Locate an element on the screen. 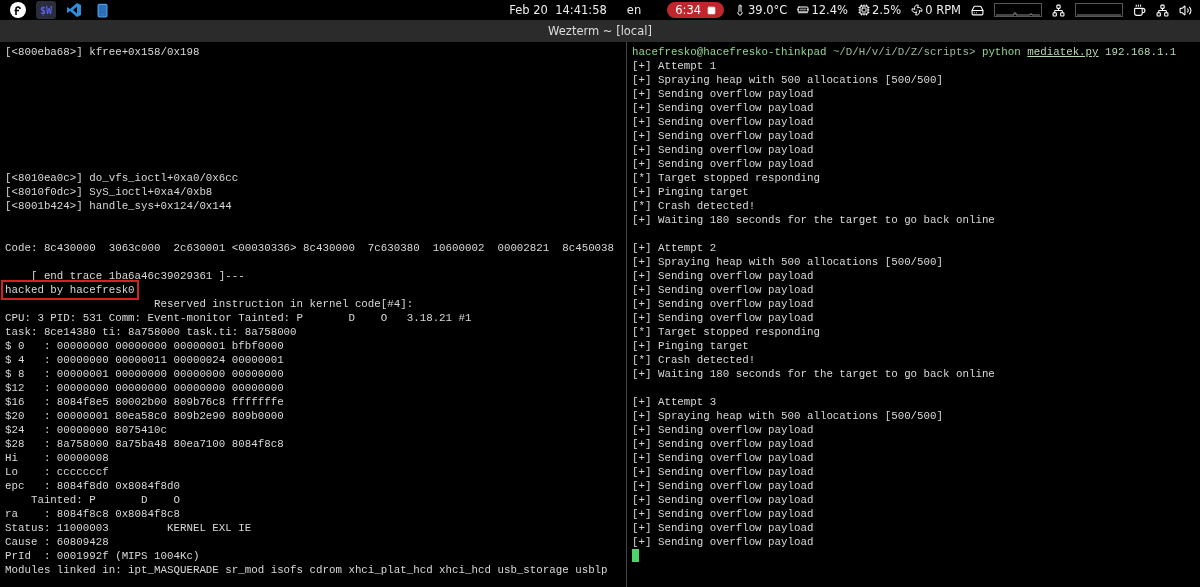 The height and width of the screenshot is (587, 1200). command-argument: 192.168.1.1 is located at coordinates (1141, 52).